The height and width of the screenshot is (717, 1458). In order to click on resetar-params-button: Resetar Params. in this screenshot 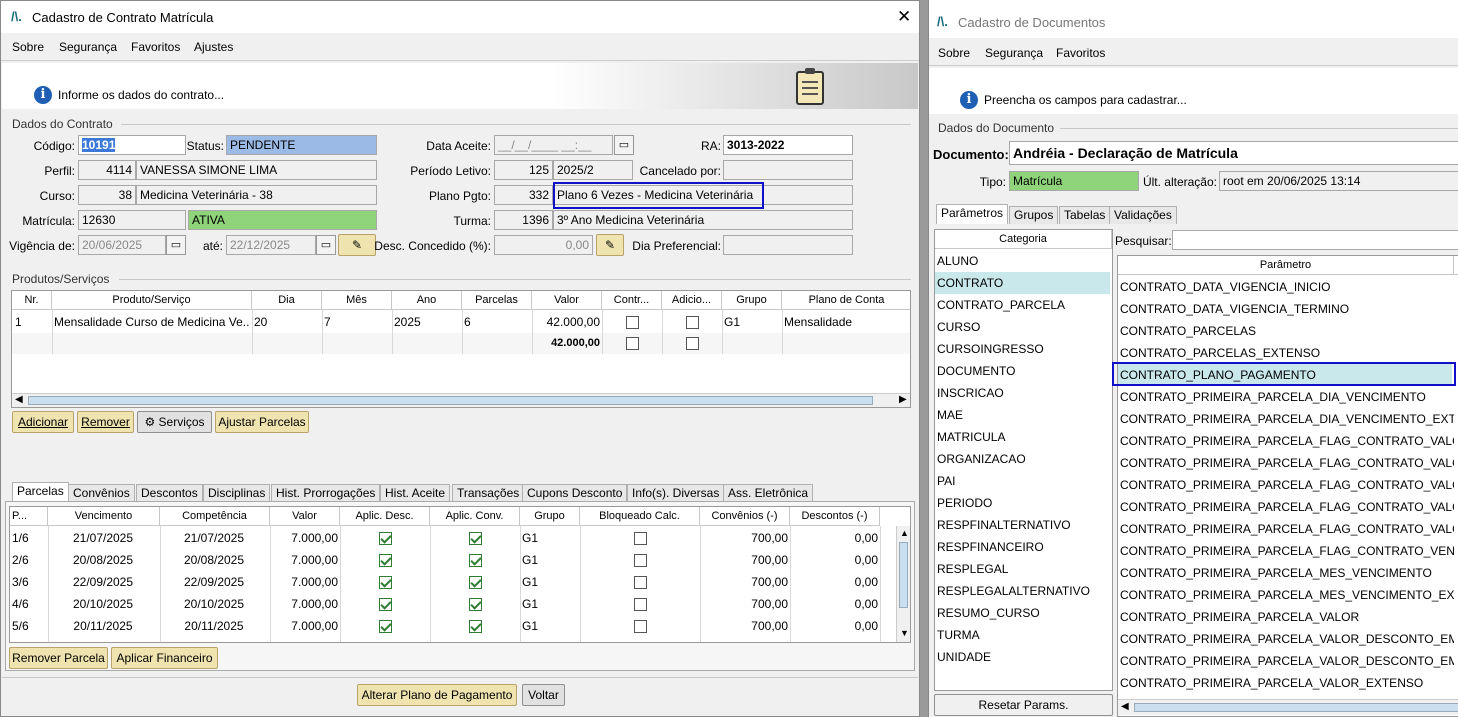, I will do `click(1023, 705)`.